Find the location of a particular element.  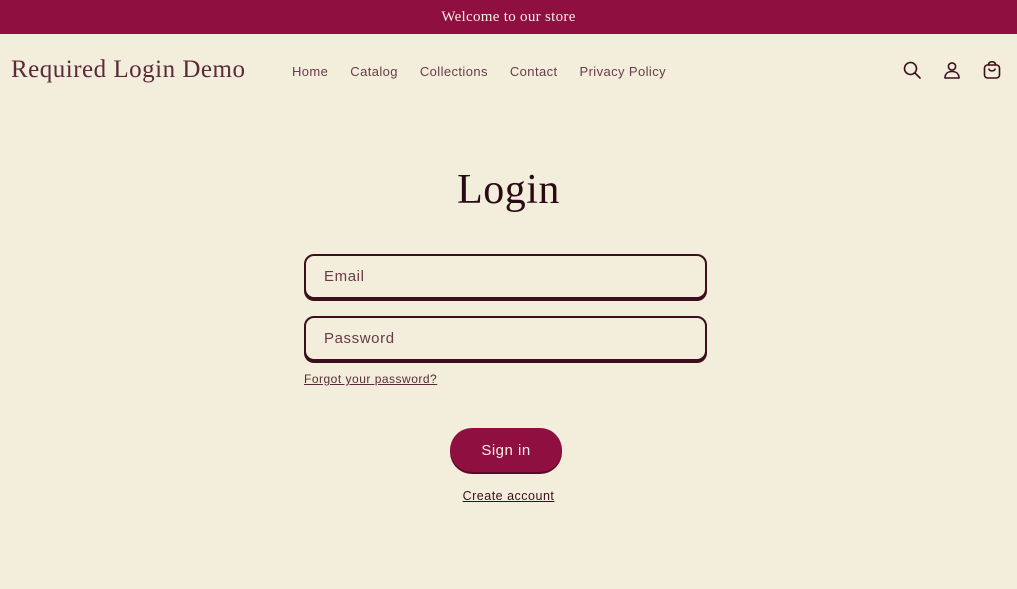

account-icon is located at coordinates (952, 70).